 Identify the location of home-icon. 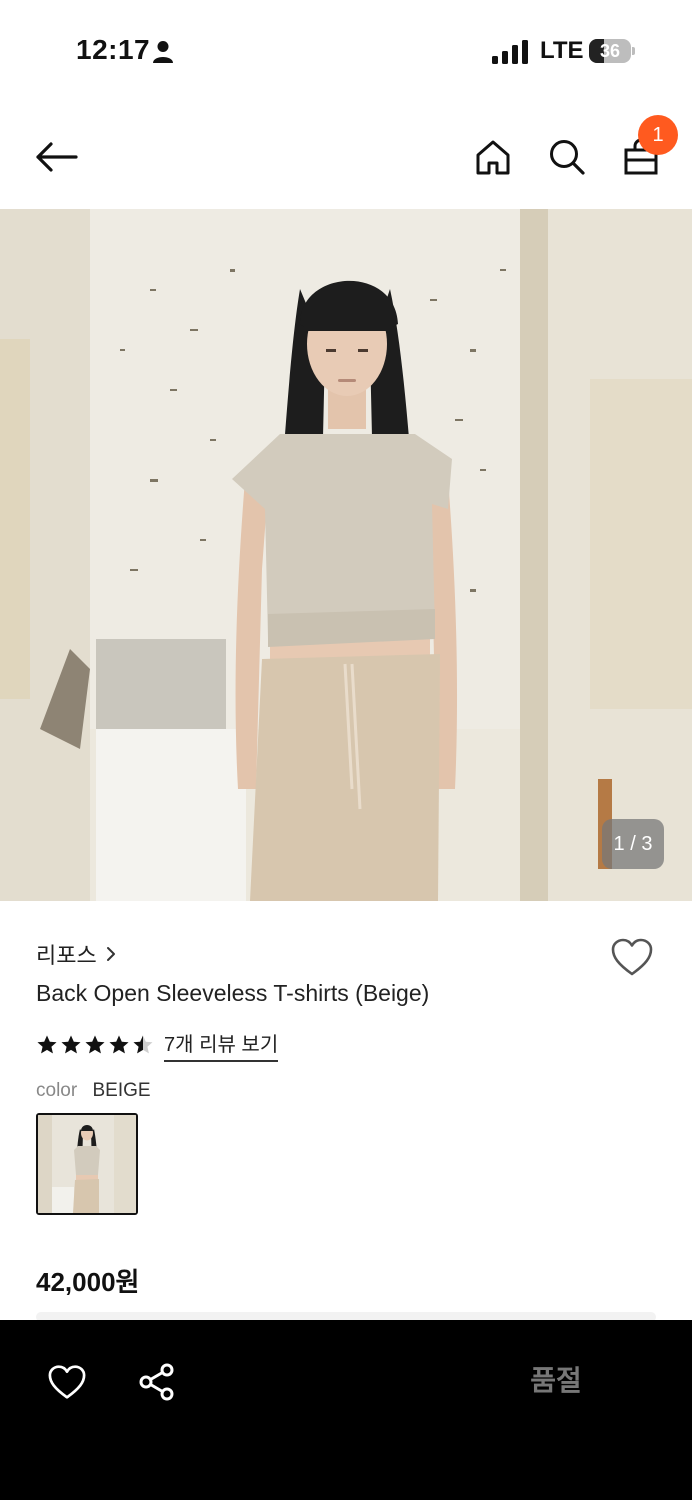
(493, 157).